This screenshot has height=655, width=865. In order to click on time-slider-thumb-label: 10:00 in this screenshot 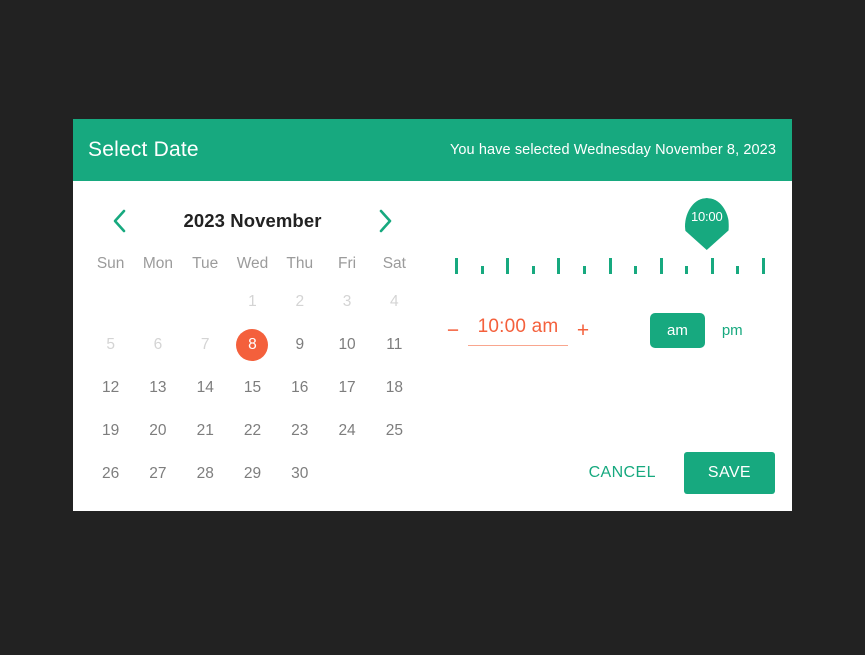, I will do `click(706, 216)`.